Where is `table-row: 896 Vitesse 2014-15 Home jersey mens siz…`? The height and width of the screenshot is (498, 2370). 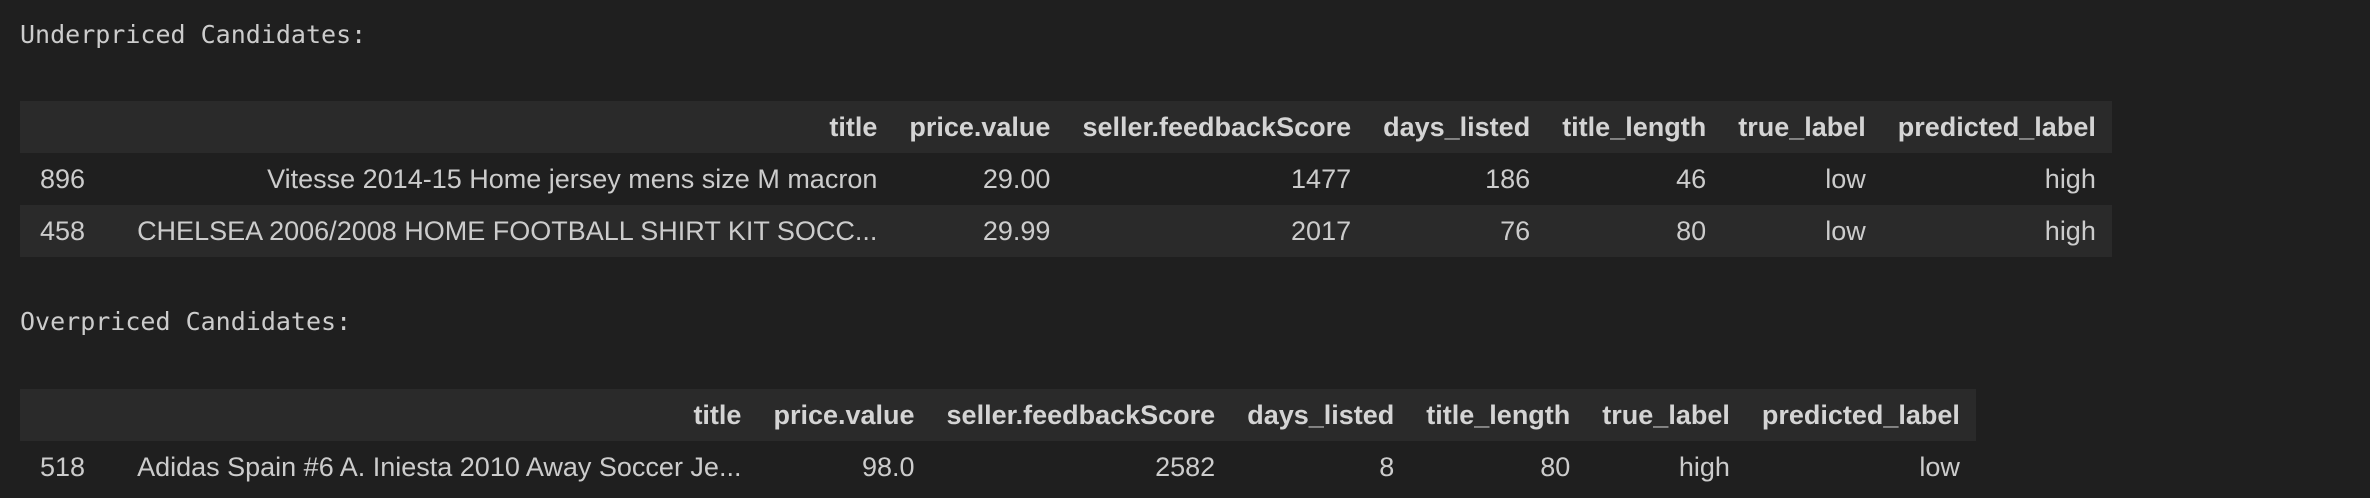
table-row: 896 Vitesse 2014-15 Home jersey mens siz… is located at coordinates (1066, 179).